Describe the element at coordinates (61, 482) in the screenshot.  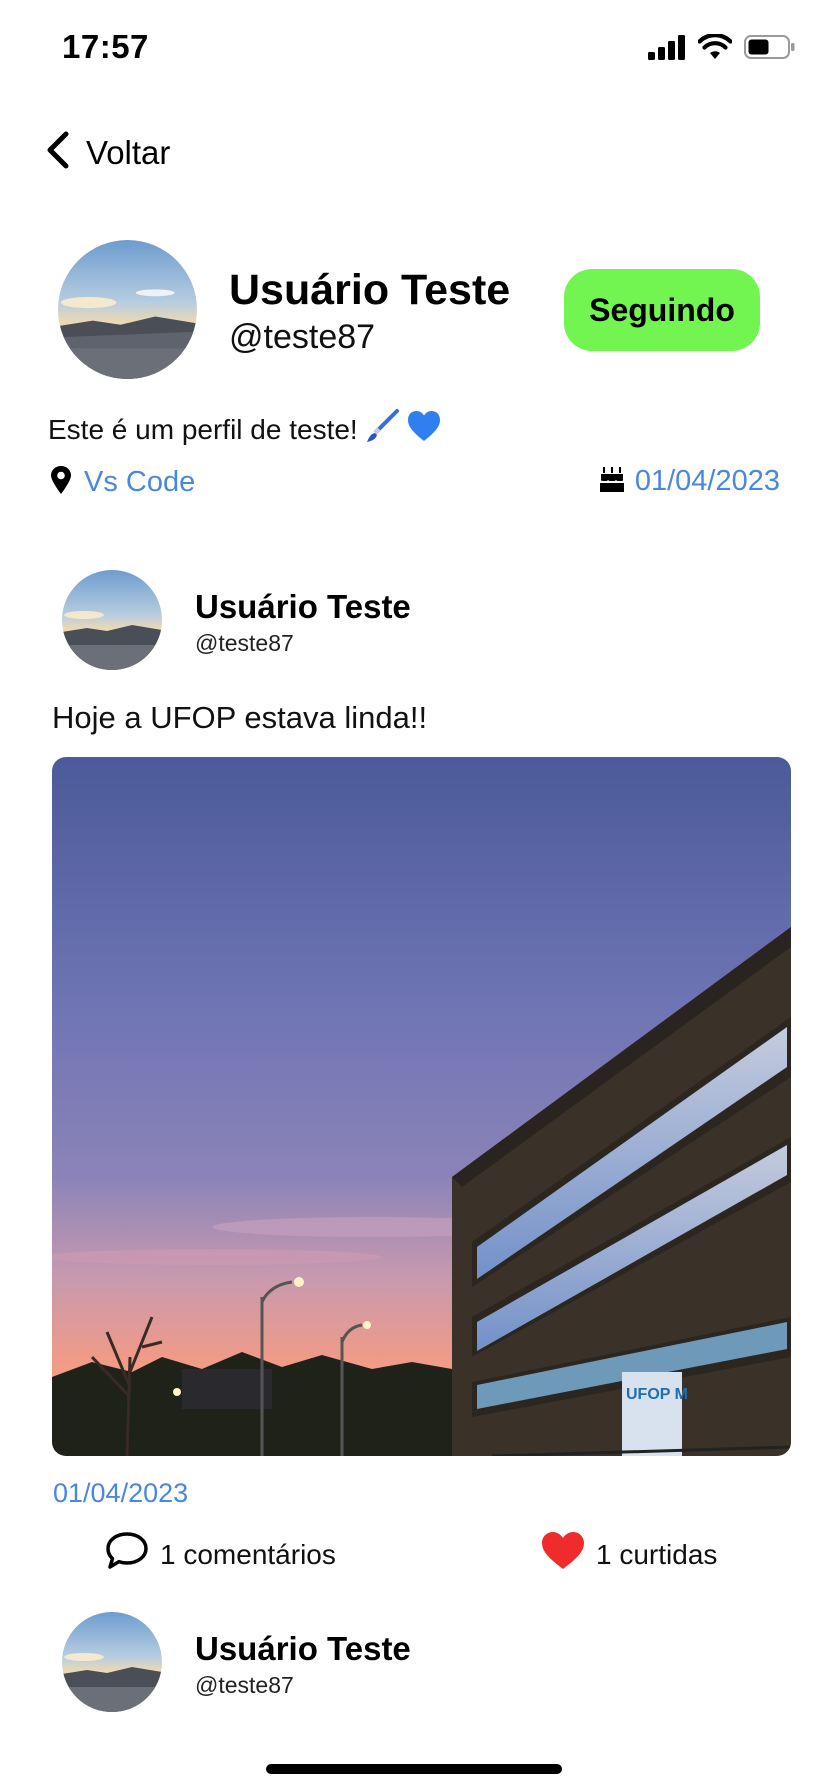
I see `location-pin-icon` at that location.